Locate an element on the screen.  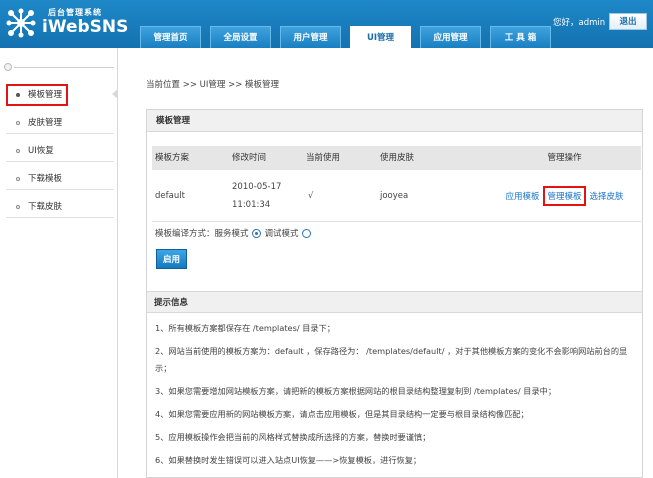
divider is located at coordinates (64, 67).